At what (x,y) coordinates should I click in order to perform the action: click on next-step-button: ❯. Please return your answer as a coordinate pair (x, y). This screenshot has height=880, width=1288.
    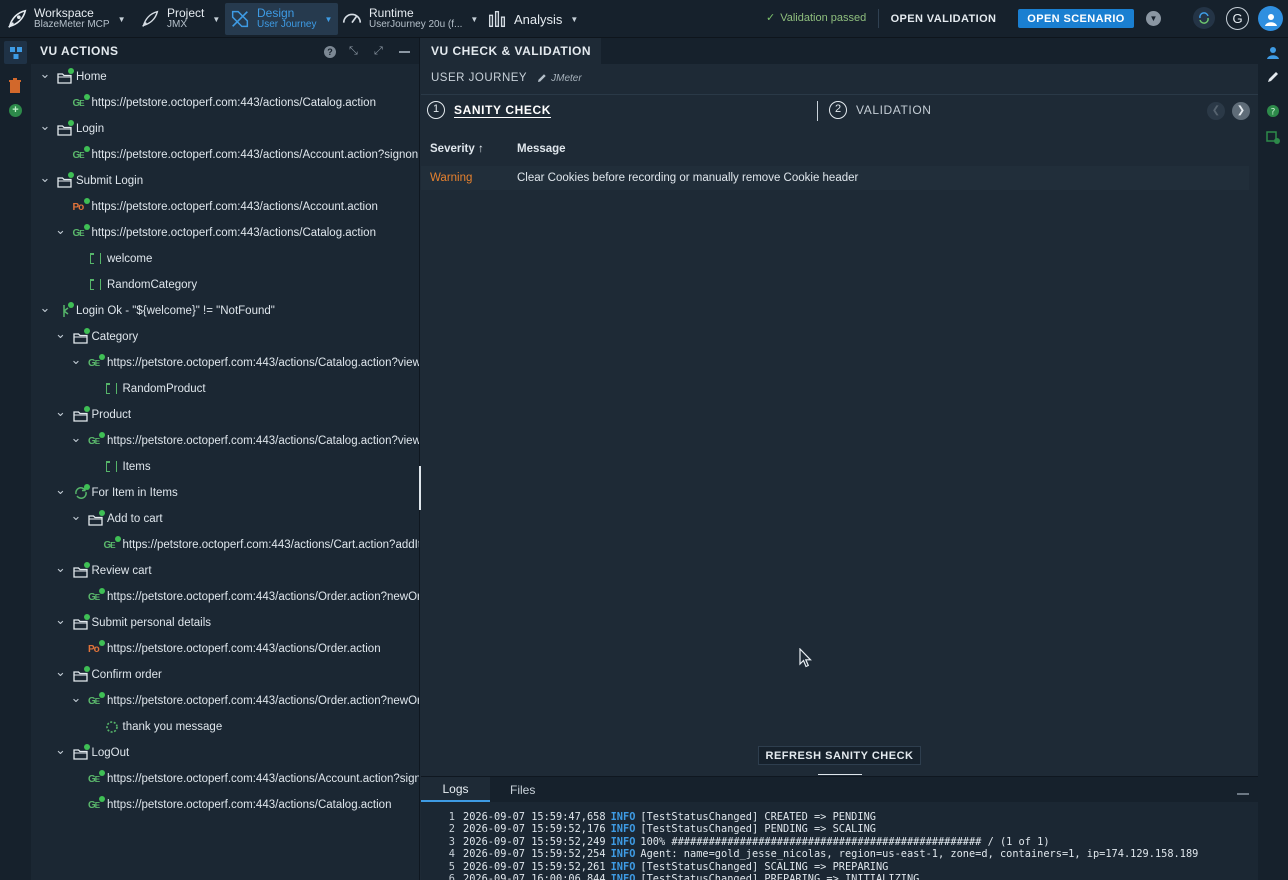
    Looking at the image, I should click on (1241, 111).